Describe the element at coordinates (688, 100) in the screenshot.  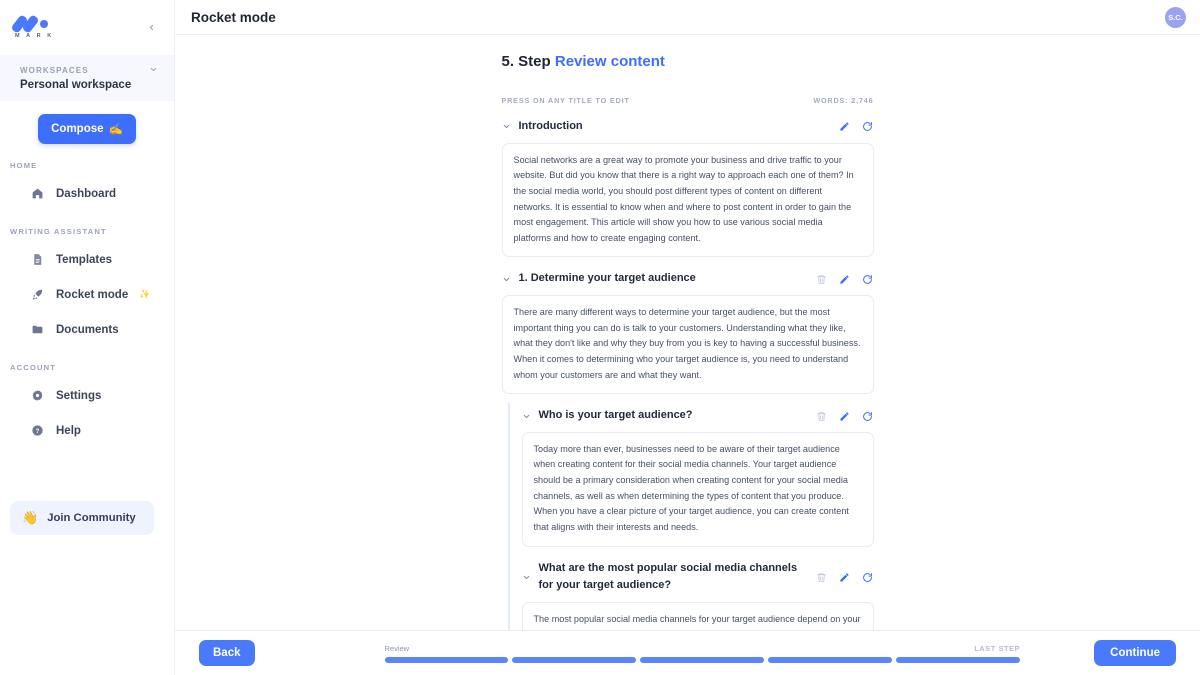
I see `document-meta: PRESS ON ANY TITLE TO EDIT WORDS: 2,746` at that location.